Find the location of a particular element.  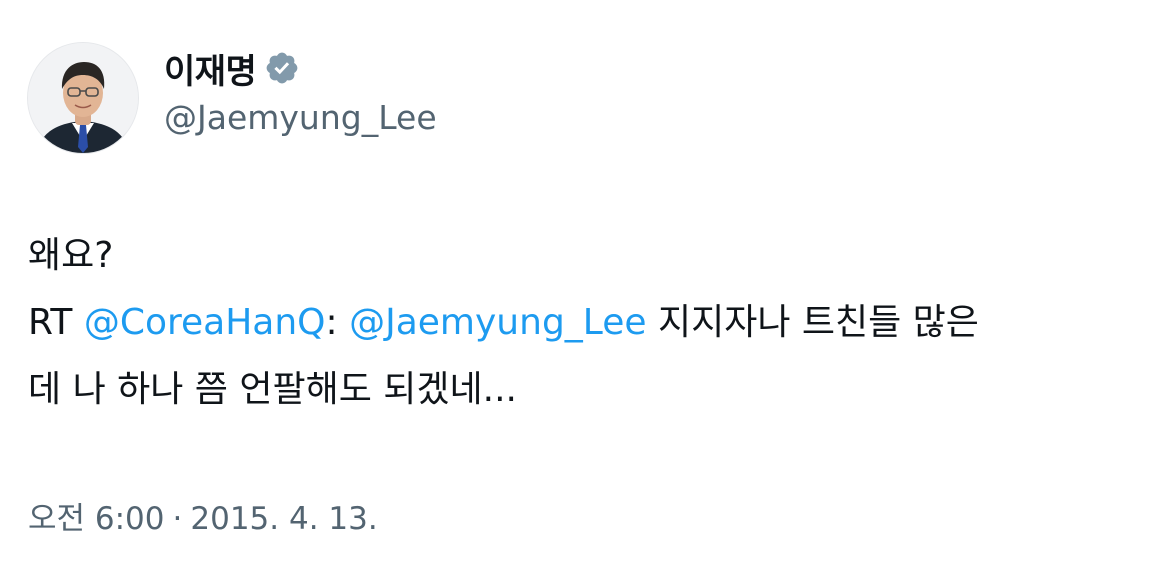

tweet-timestamp: 오전 6:00 · 2015. 4. 13. is located at coordinates (203, 515).